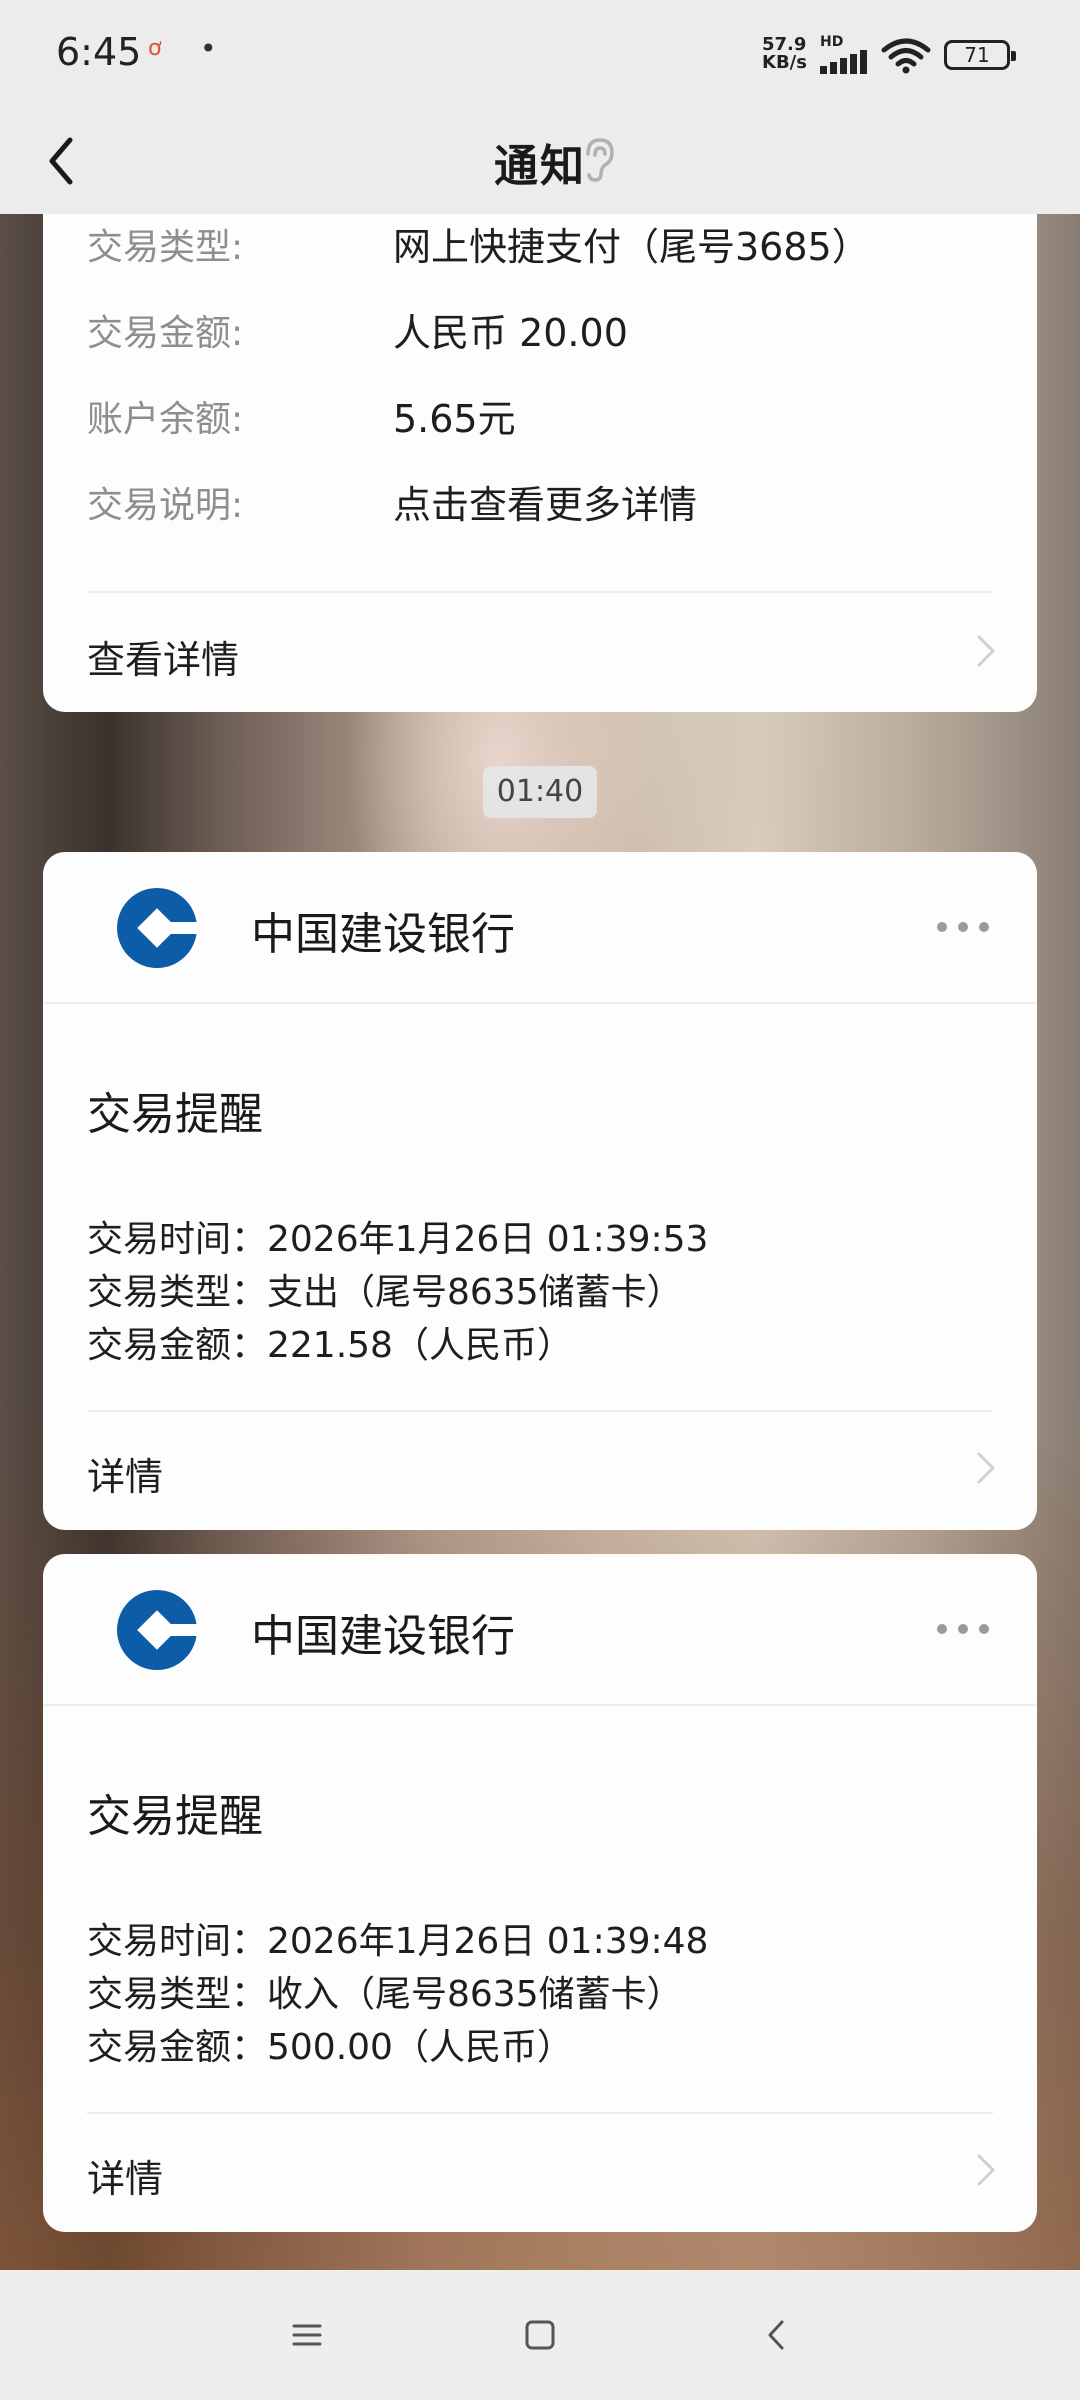 This screenshot has width=1080, height=2400. I want to click on detail-line: 交易类型：收入（尾号8635储蓄卡）, so click(385, 1994).